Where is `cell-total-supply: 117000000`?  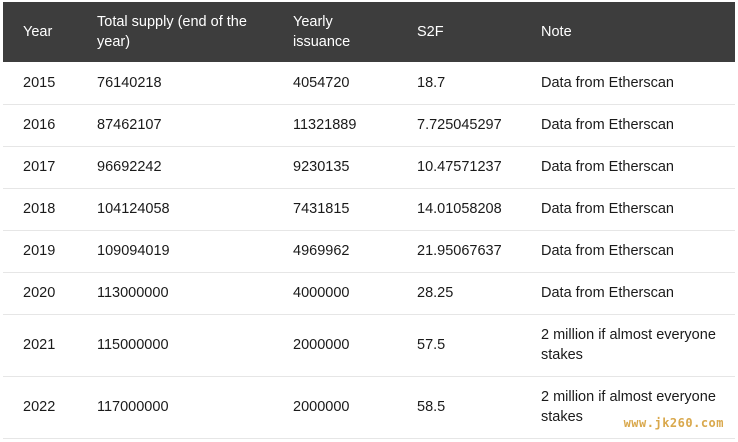 cell-total-supply: 117000000 is located at coordinates (133, 407).